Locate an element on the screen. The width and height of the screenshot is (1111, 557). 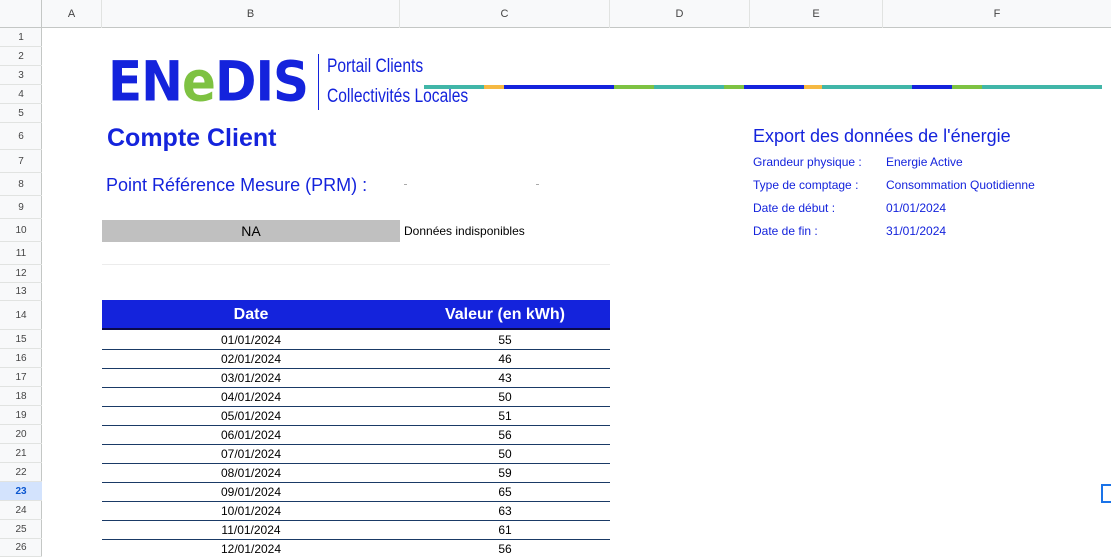
table-row: 08/01/2024 59 is located at coordinates (356, 473).